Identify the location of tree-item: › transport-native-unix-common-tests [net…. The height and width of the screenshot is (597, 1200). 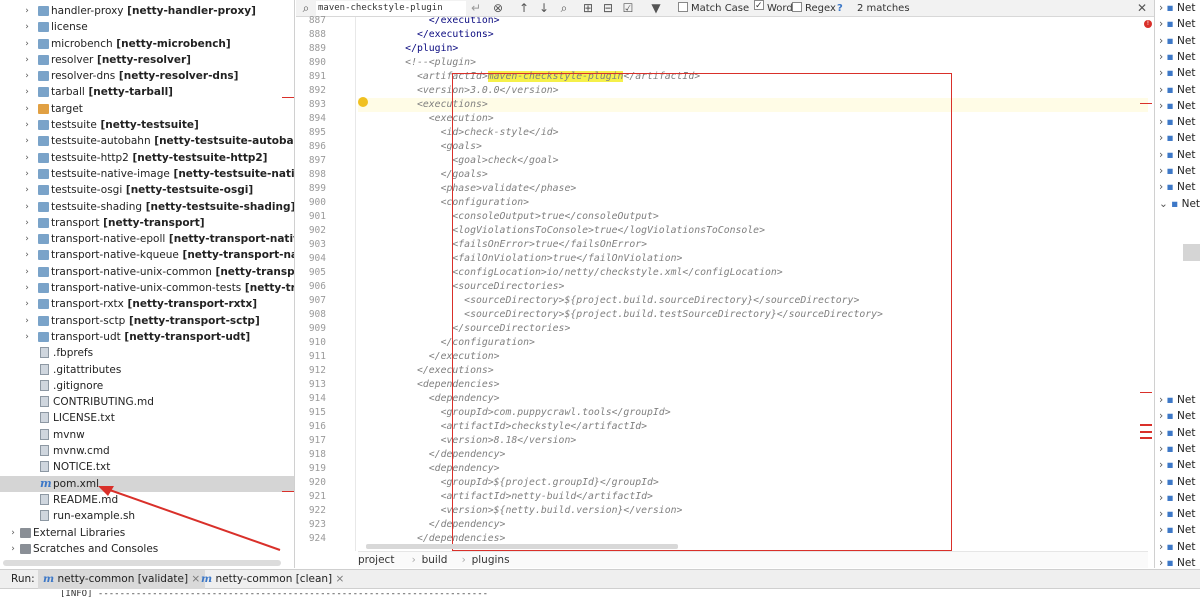
(147, 288).